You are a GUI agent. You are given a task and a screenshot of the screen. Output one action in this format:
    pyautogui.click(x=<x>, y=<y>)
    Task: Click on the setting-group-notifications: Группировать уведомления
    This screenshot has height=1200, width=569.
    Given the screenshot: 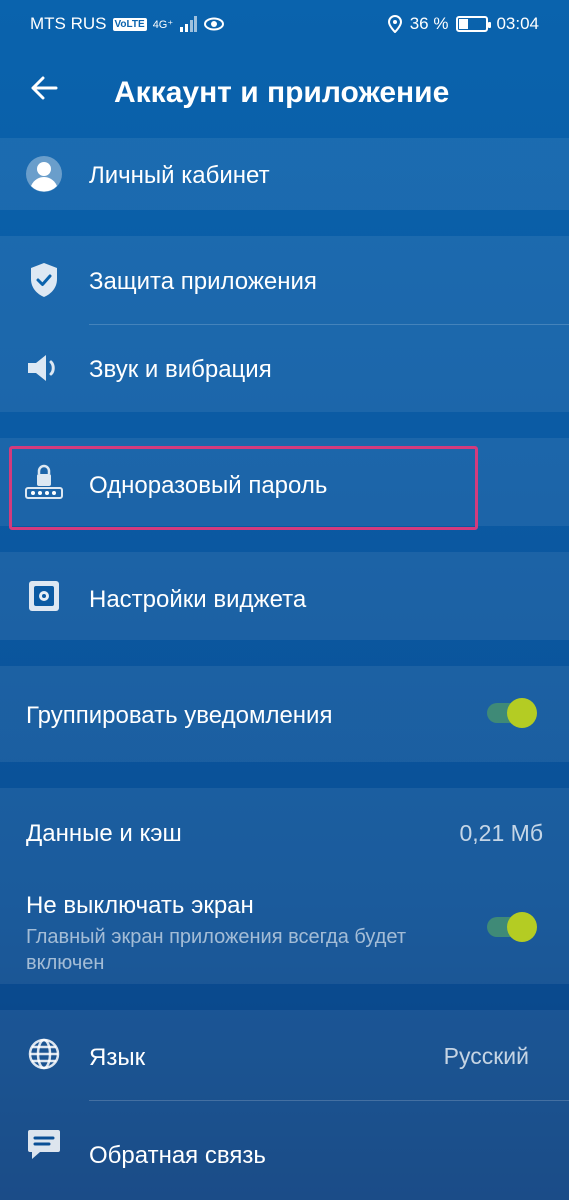 What is the action you would take?
    pyautogui.click(x=284, y=714)
    